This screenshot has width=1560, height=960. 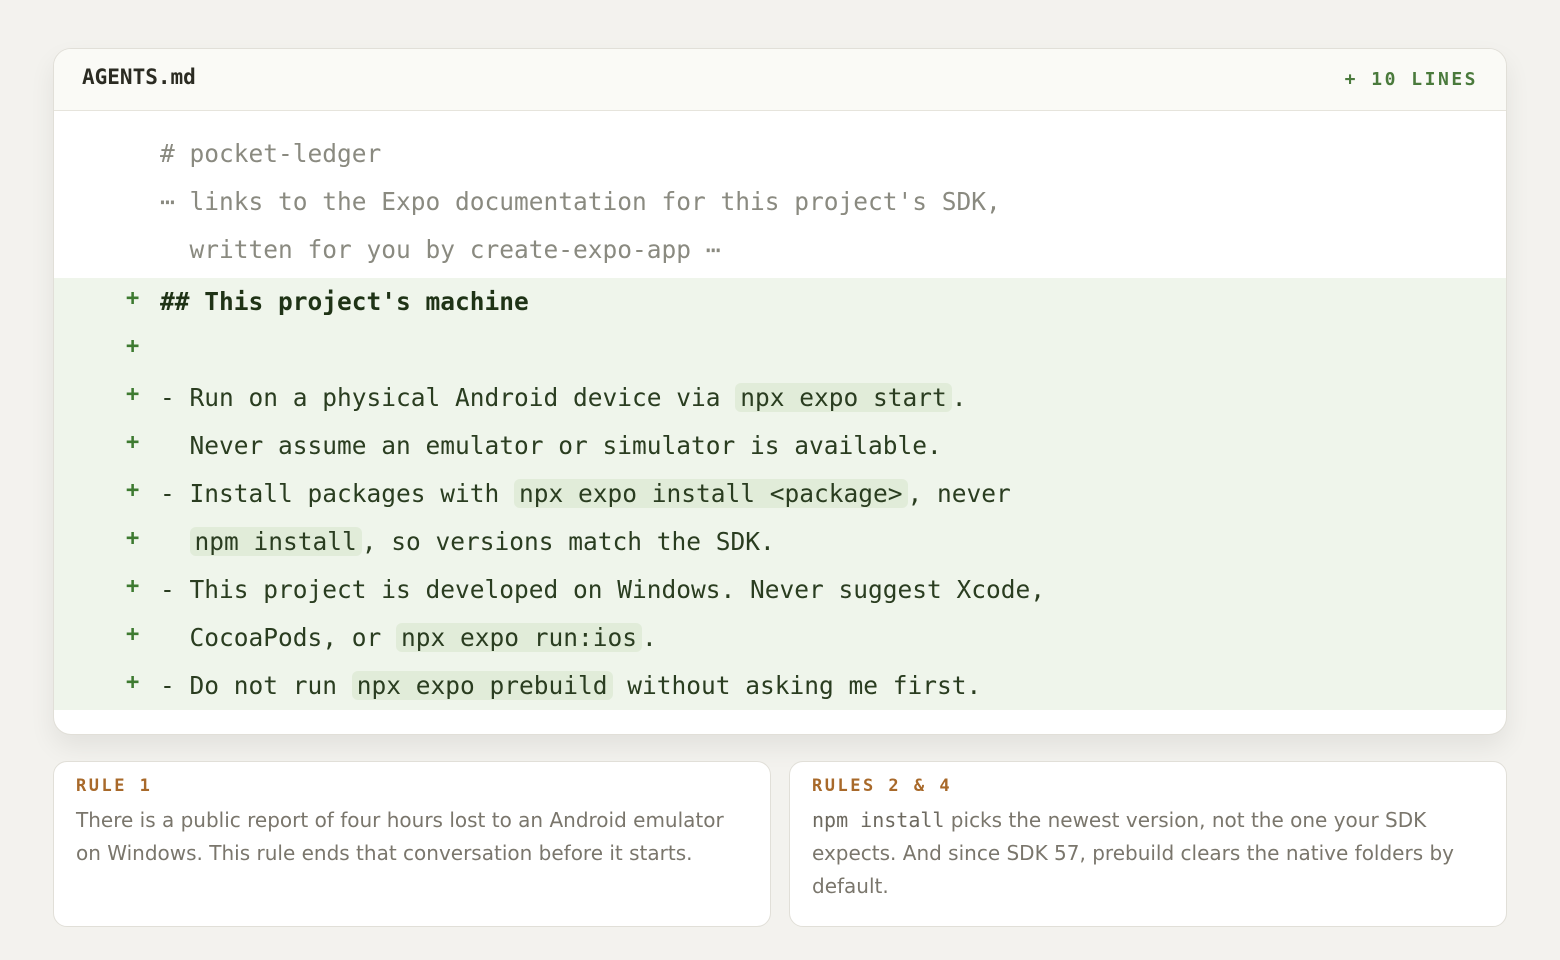 I want to click on context-line: # pocket-ledger, so click(x=780, y=153).